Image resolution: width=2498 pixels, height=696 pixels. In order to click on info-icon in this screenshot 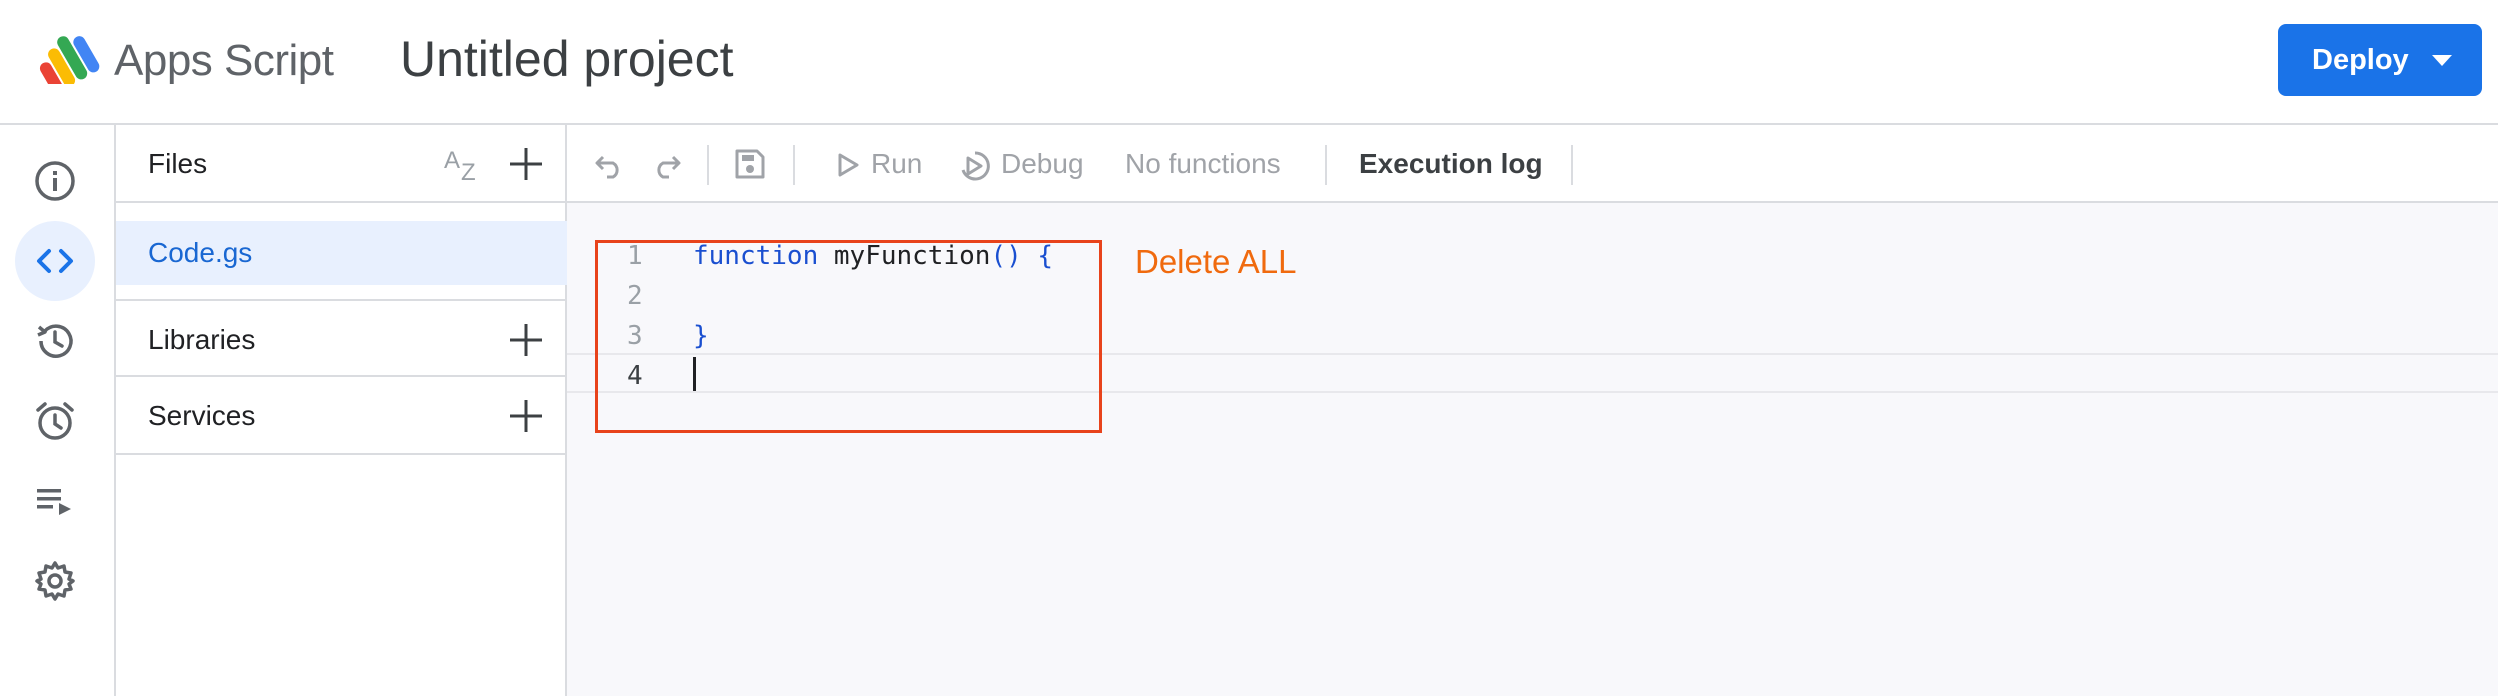, I will do `click(55, 181)`.